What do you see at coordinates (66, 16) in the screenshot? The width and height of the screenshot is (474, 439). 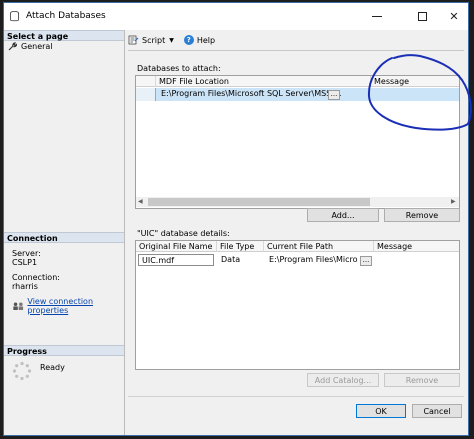 I see `window-title: Attach Databases` at bounding box center [66, 16].